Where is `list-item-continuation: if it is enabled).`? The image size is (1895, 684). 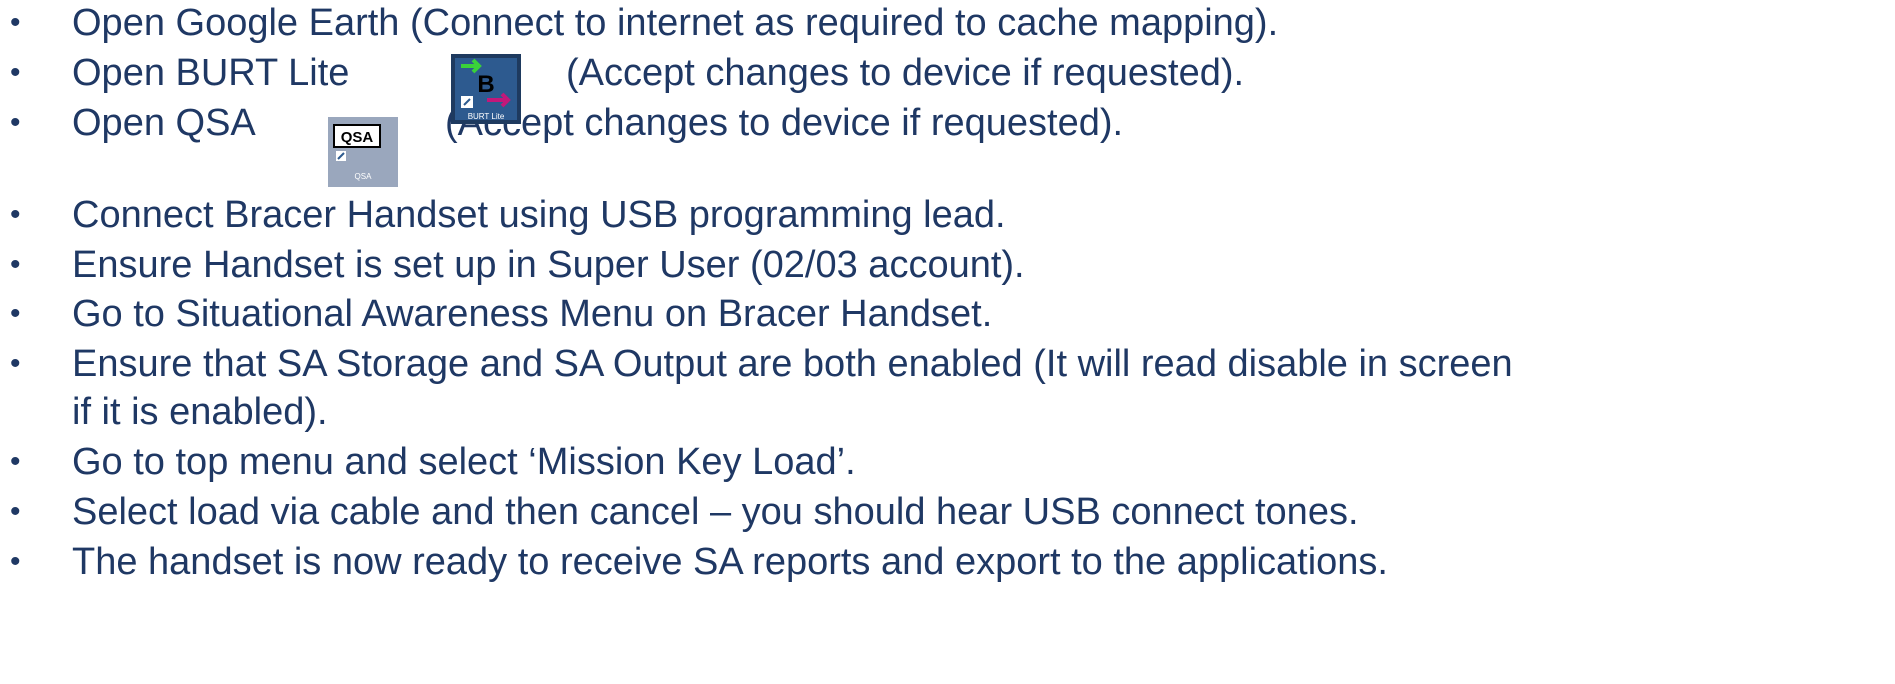 list-item-continuation: if it is enabled). is located at coordinates (947, 412).